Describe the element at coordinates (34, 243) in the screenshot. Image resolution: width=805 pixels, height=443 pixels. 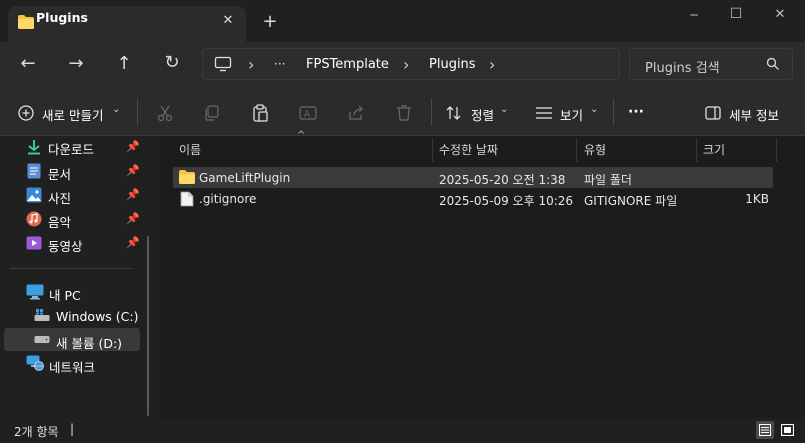
I see `videos-icon` at that location.